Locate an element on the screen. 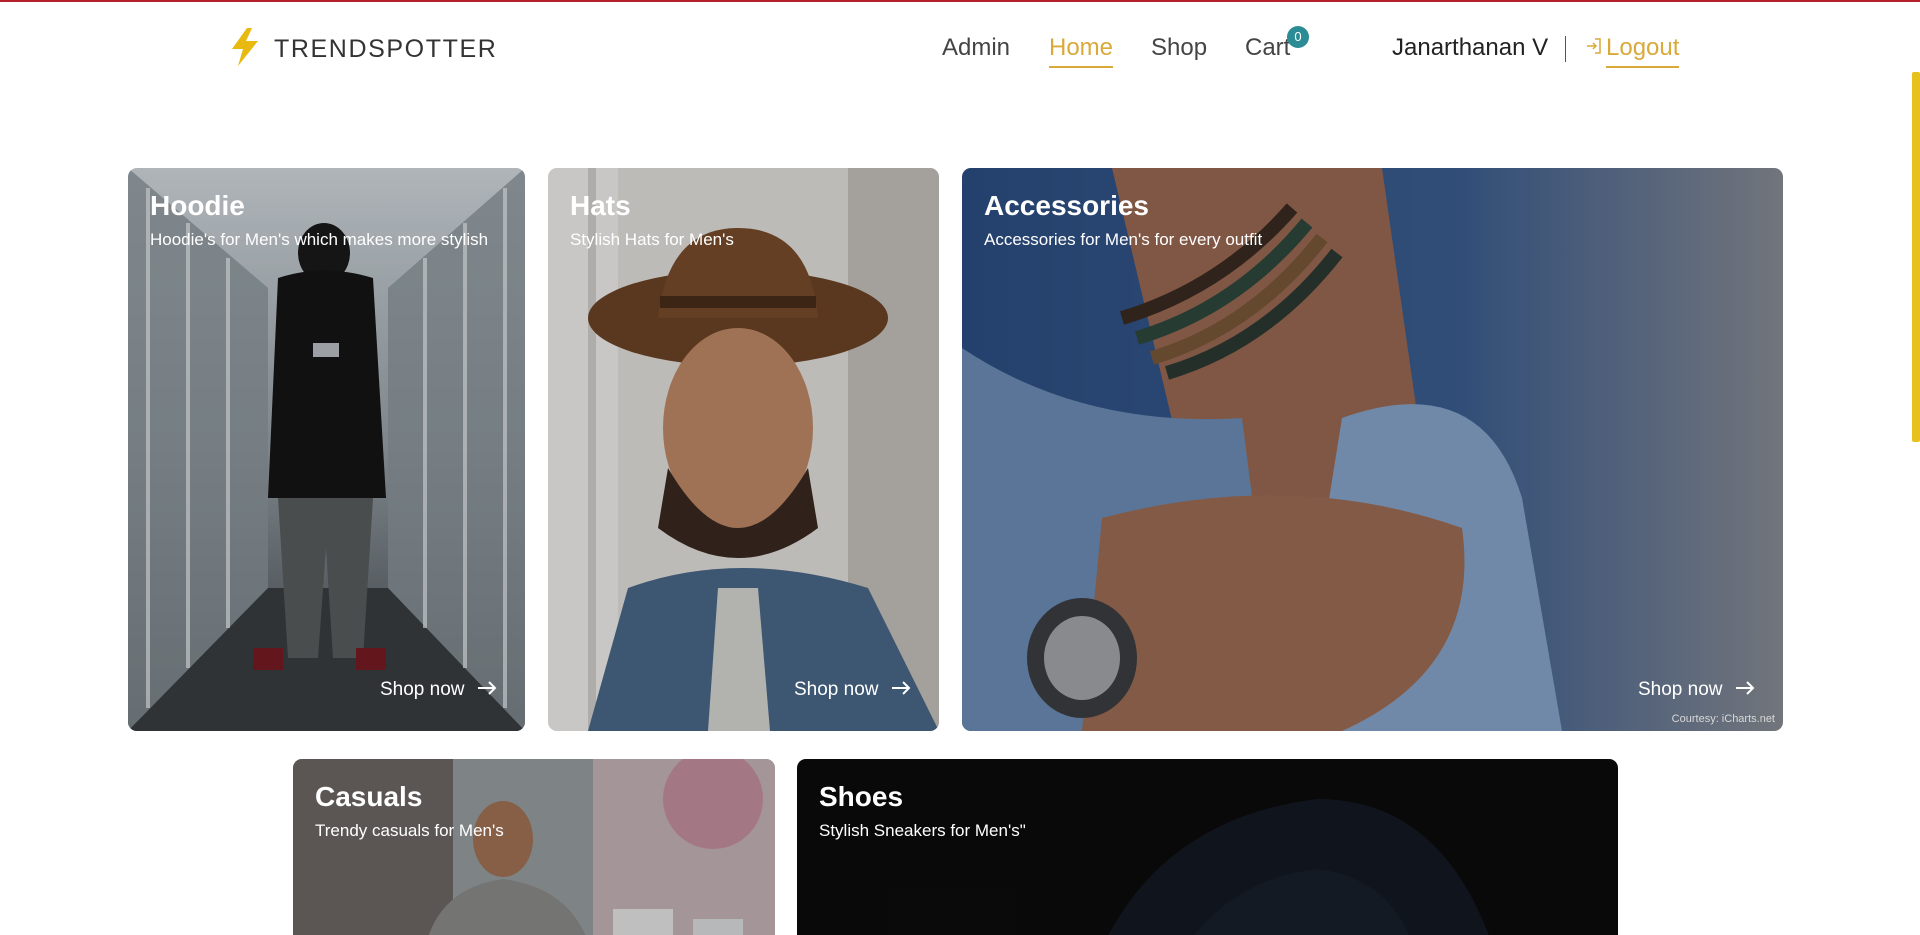 This screenshot has width=1920, height=935. card-title: Accessories is located at coordinates (1067, 205).